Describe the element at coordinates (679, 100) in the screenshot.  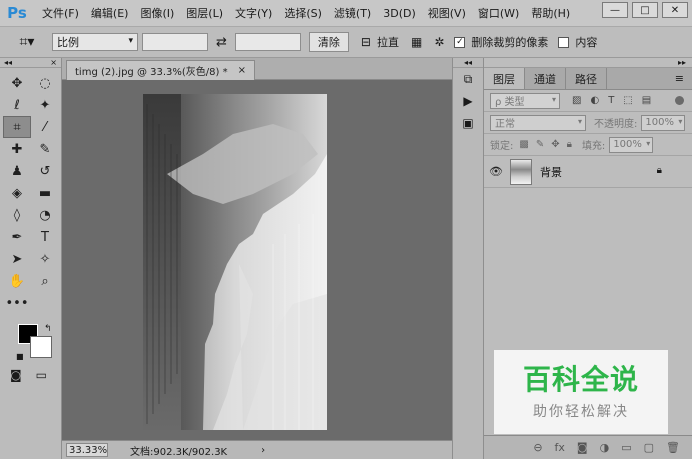
I see `filter-toggle-icon` at that location.